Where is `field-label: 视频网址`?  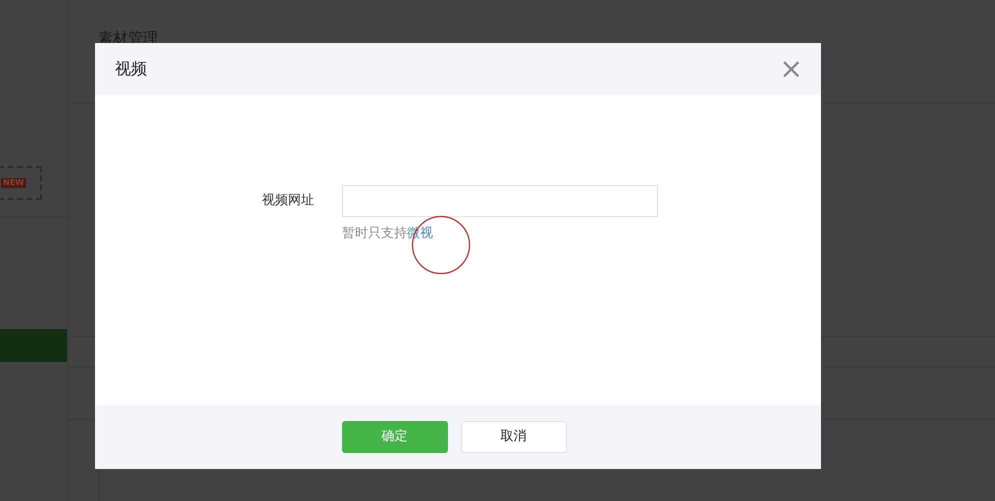
field-label: 视频网址 is located at coordinates (288, 201).